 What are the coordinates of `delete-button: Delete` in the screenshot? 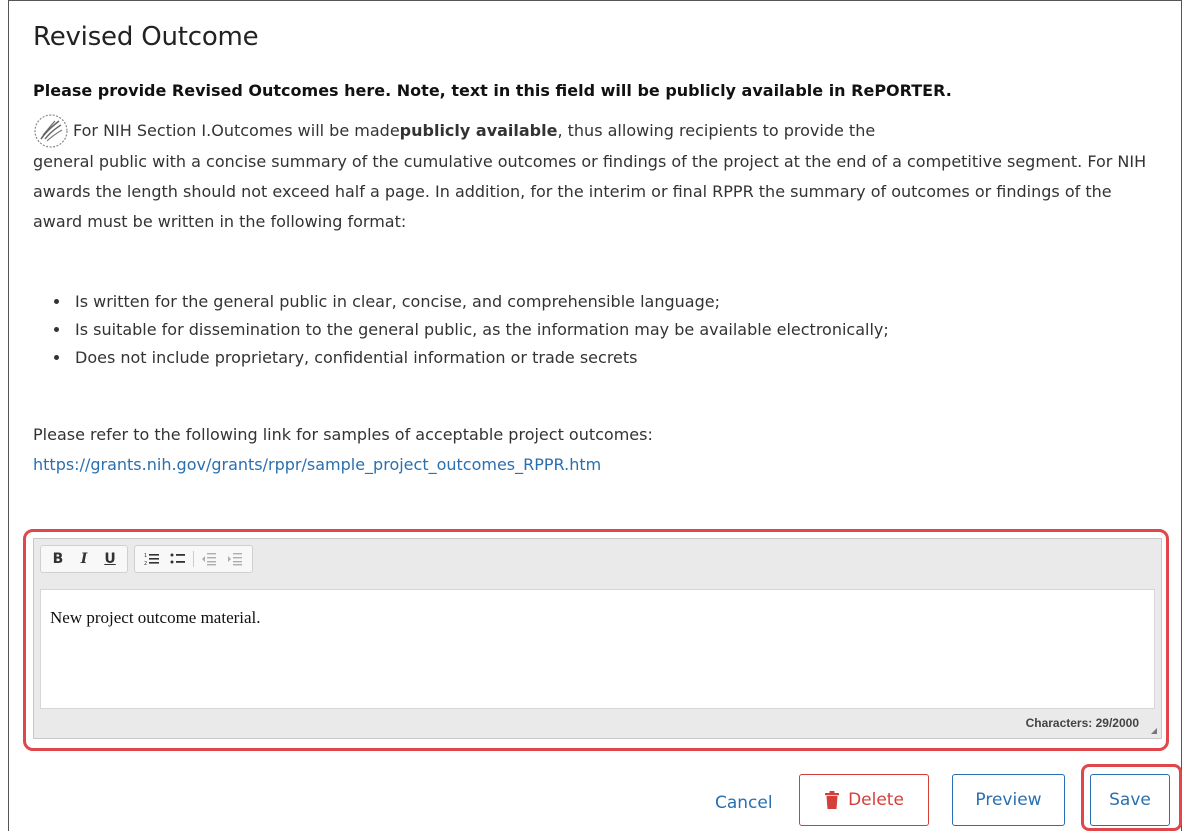 It's located at (864, 800).